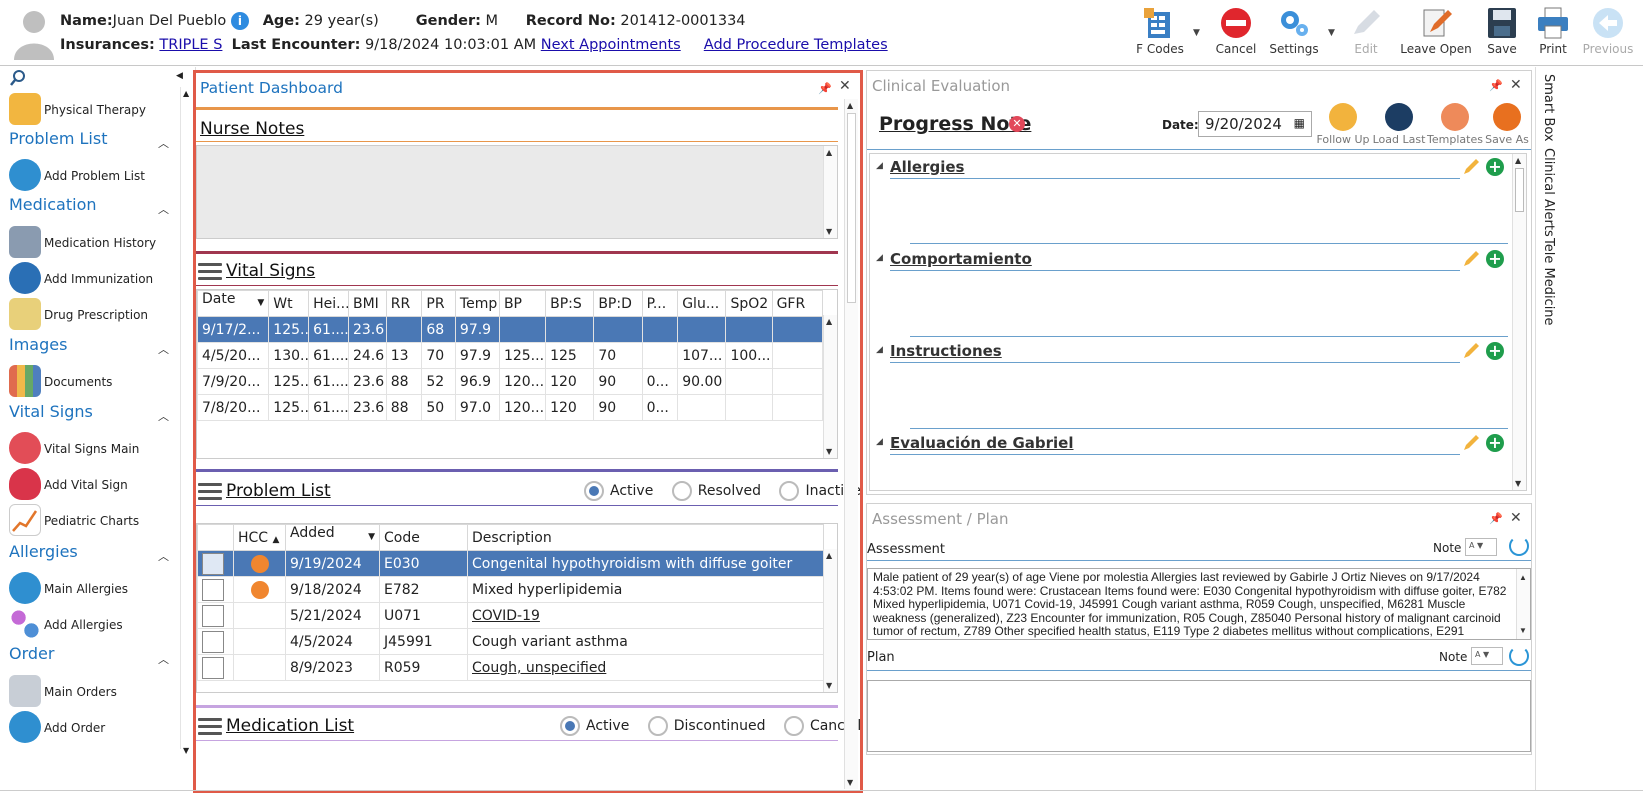 Image resolution: width=1643 pixels, height=794 pixels. What do you see at coordinates (477, 303) in the screenshot?
I see `column-header: Temp` at bounding box center [477, 303].